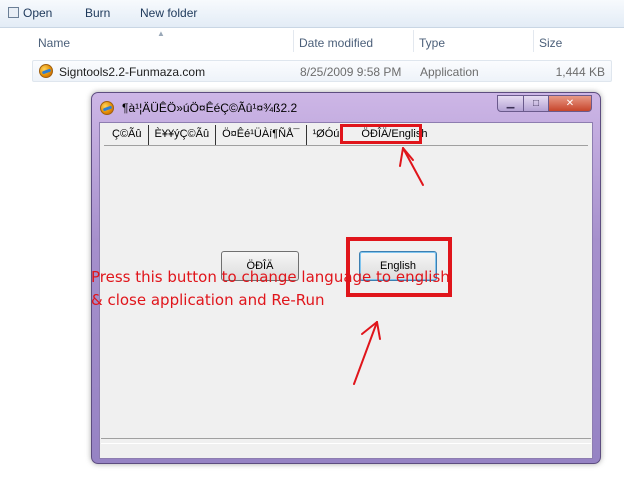 The height and width of the screenshot is (493, 624). I want to click on annotation-arrows, so click(388, 266).